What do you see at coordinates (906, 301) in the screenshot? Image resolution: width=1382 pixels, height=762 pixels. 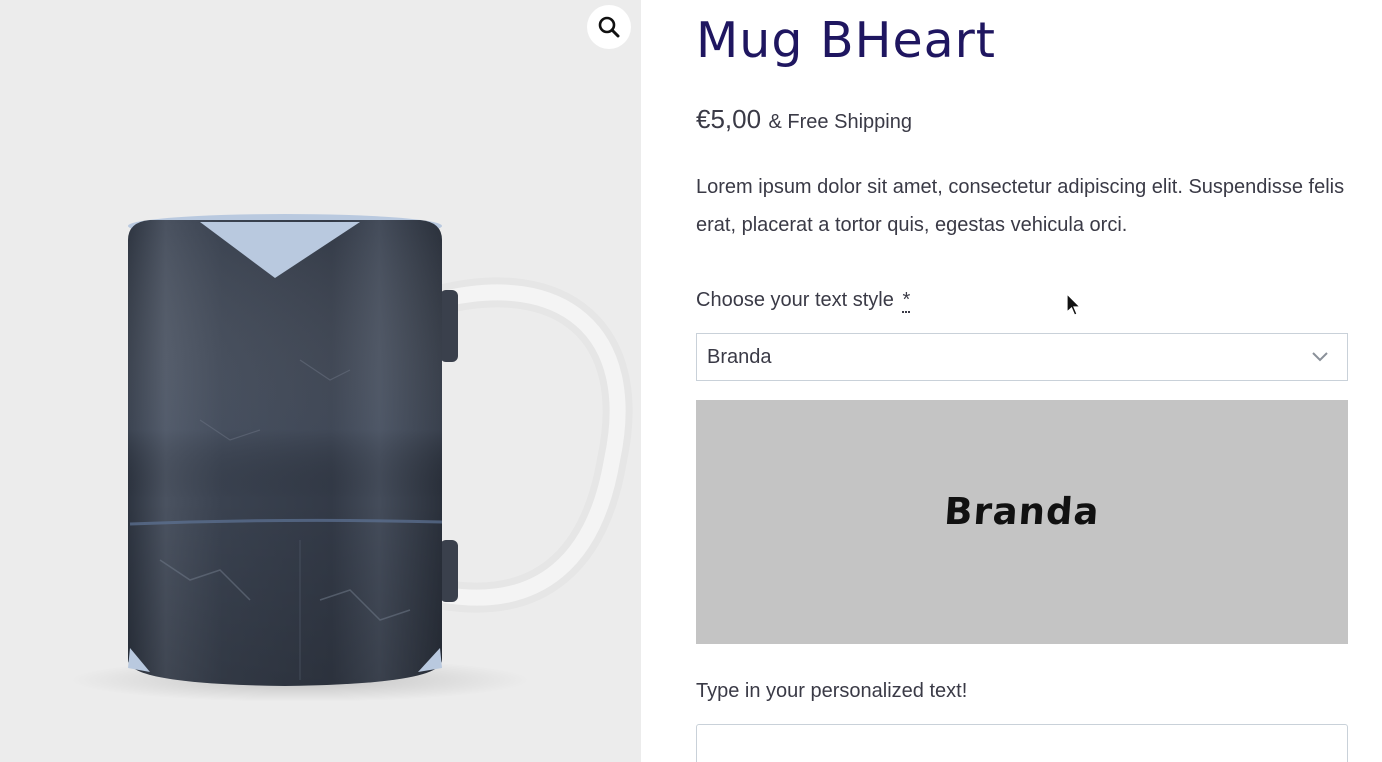 I see `required-mark: *` at bounding box center [906, 301].